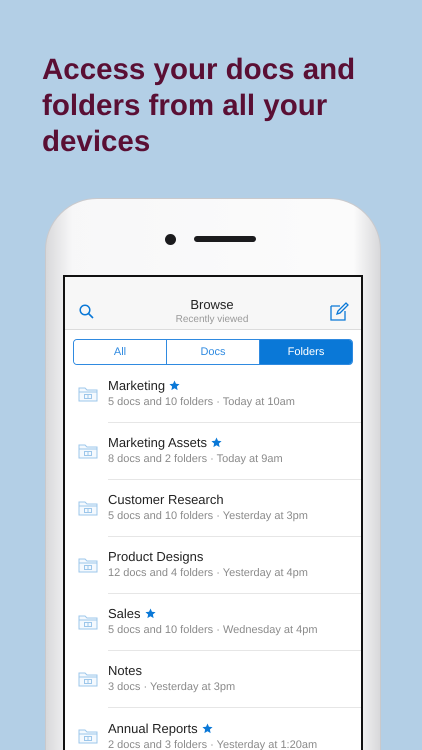  I want to click on folder-name: Marketing Assets, so click(157, 442).